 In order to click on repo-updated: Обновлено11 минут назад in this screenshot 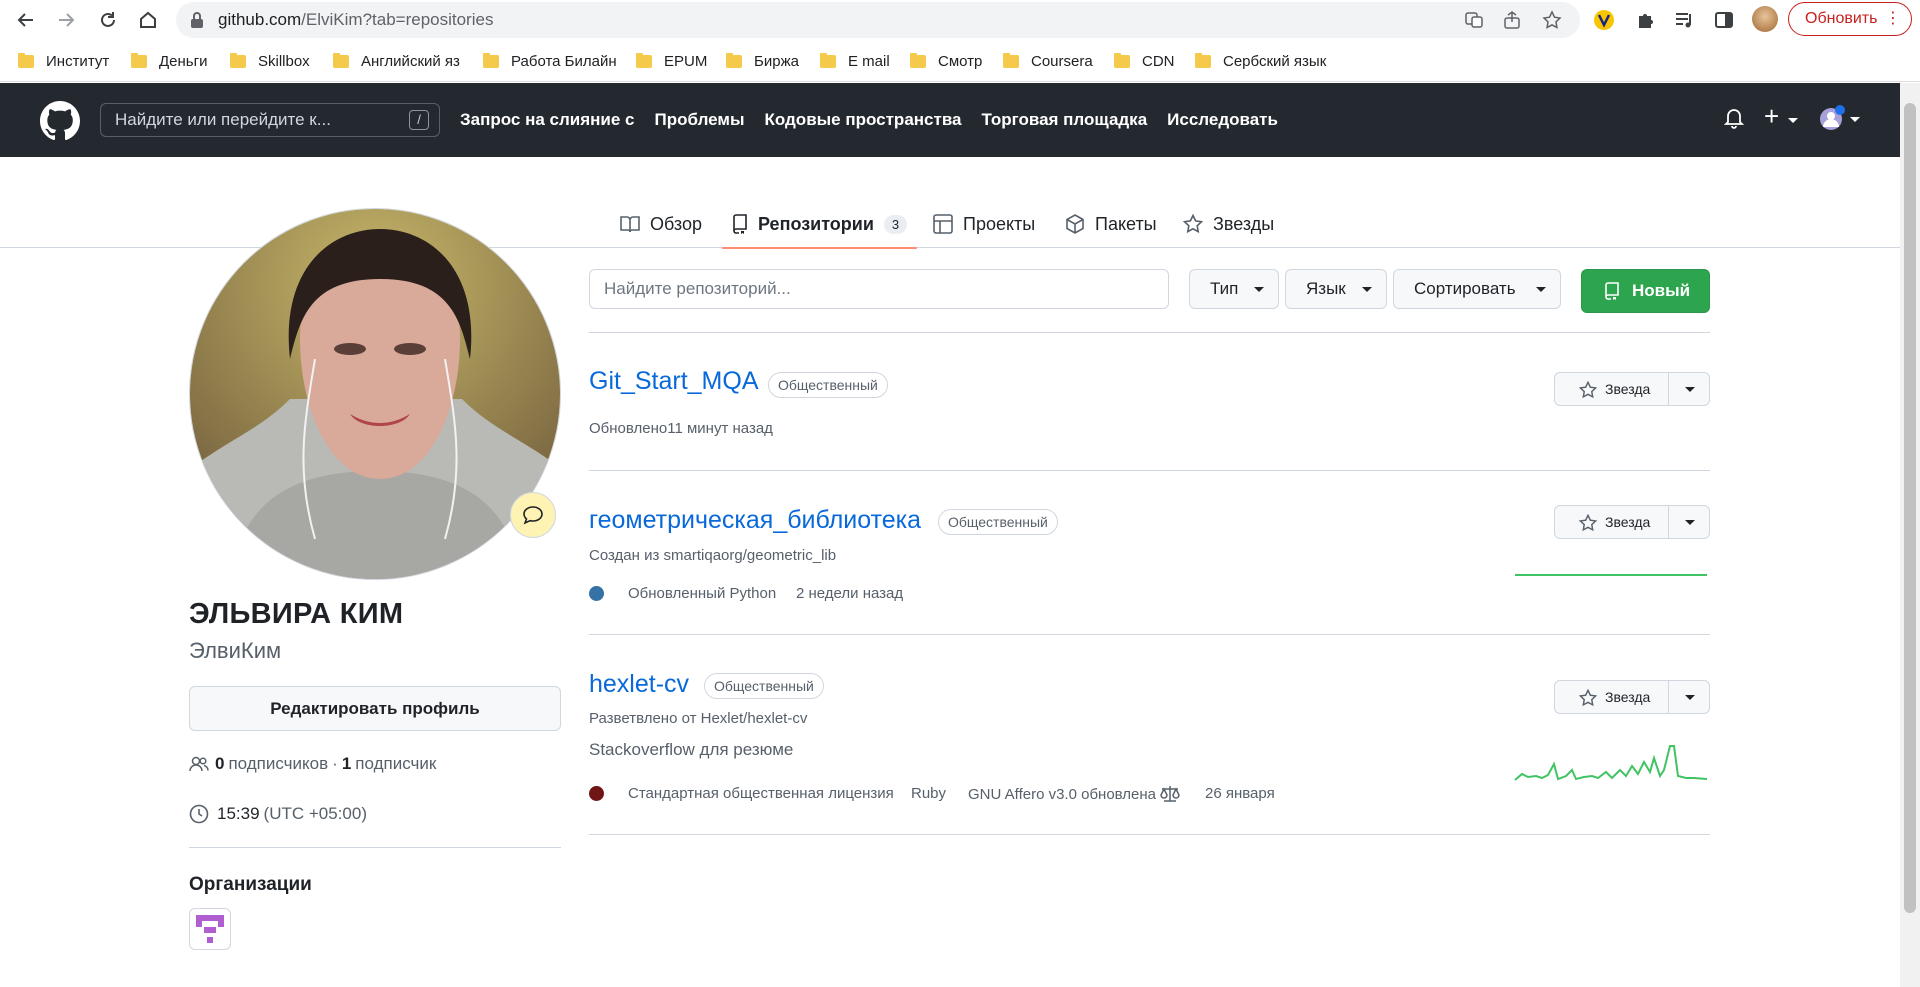, I will do `click(681, 428)`.